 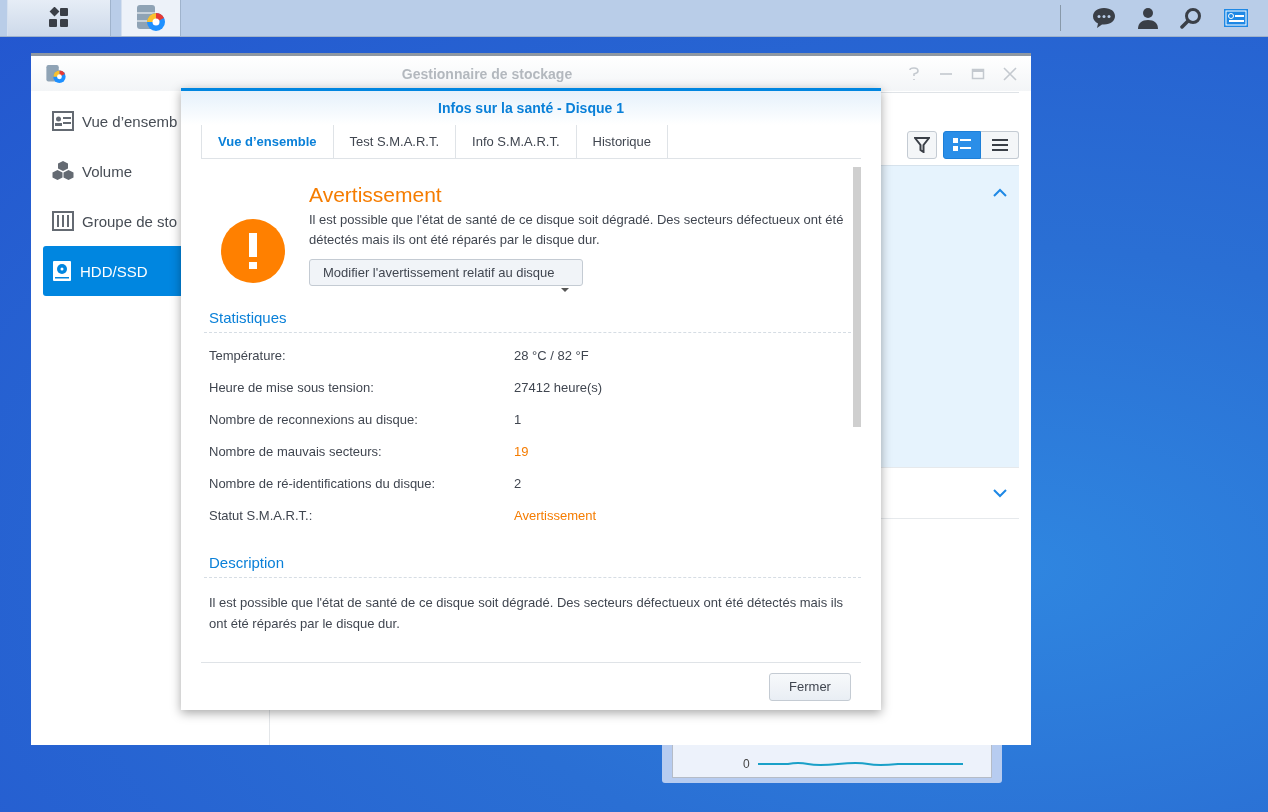 I want to click on id-card-icon, so click(x=63, y=121).